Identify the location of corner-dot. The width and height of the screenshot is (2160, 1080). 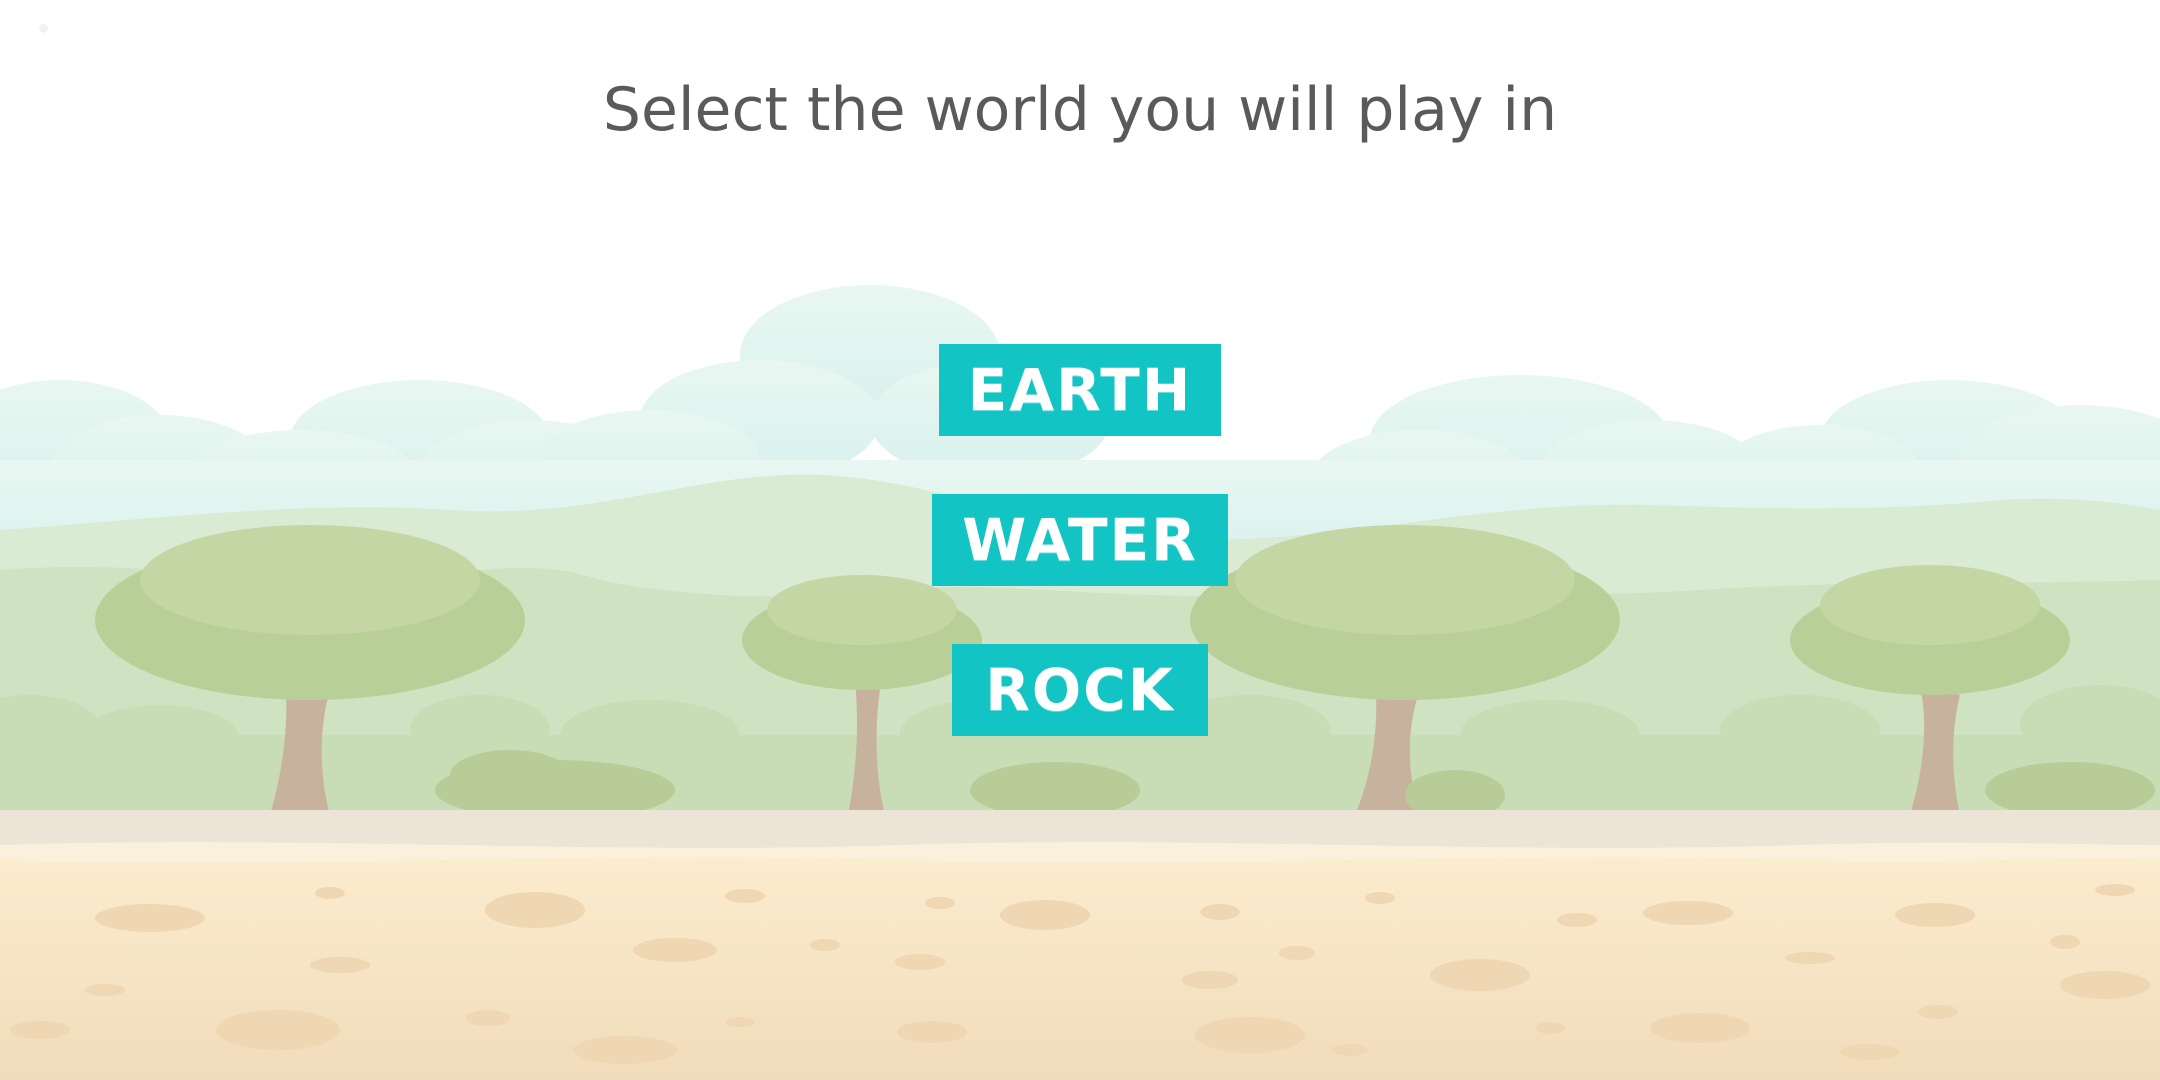
(43, 28).